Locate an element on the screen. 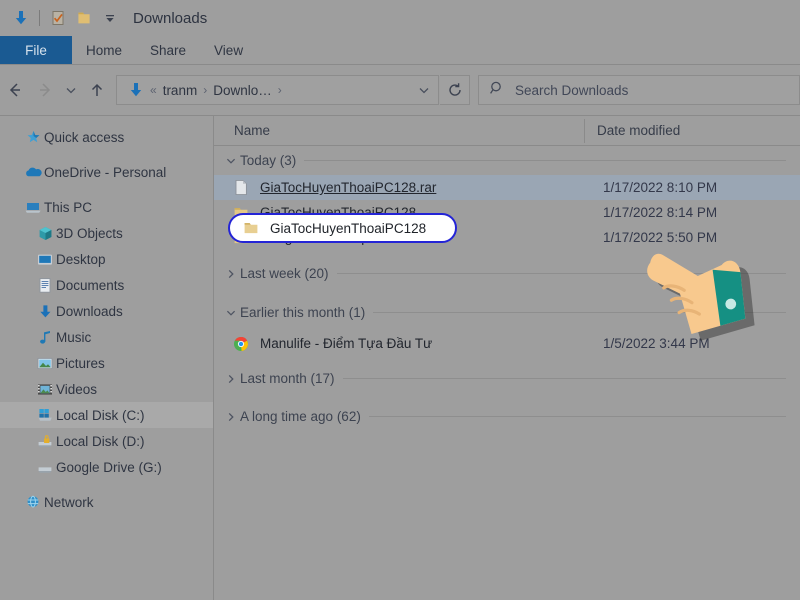  column-header-row: Name Date modified is located at coordinates (507, 131).